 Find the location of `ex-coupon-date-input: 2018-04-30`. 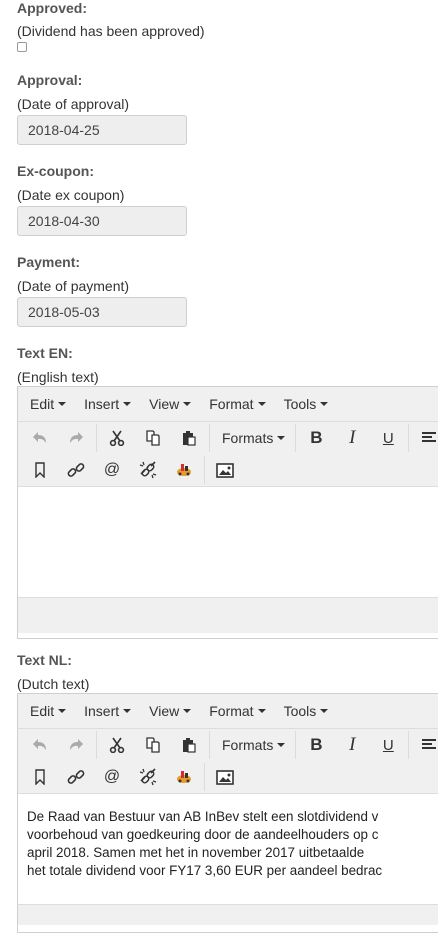

ex-coupon-date-input: 2018-04-30 is located at coordinates (102, 221).